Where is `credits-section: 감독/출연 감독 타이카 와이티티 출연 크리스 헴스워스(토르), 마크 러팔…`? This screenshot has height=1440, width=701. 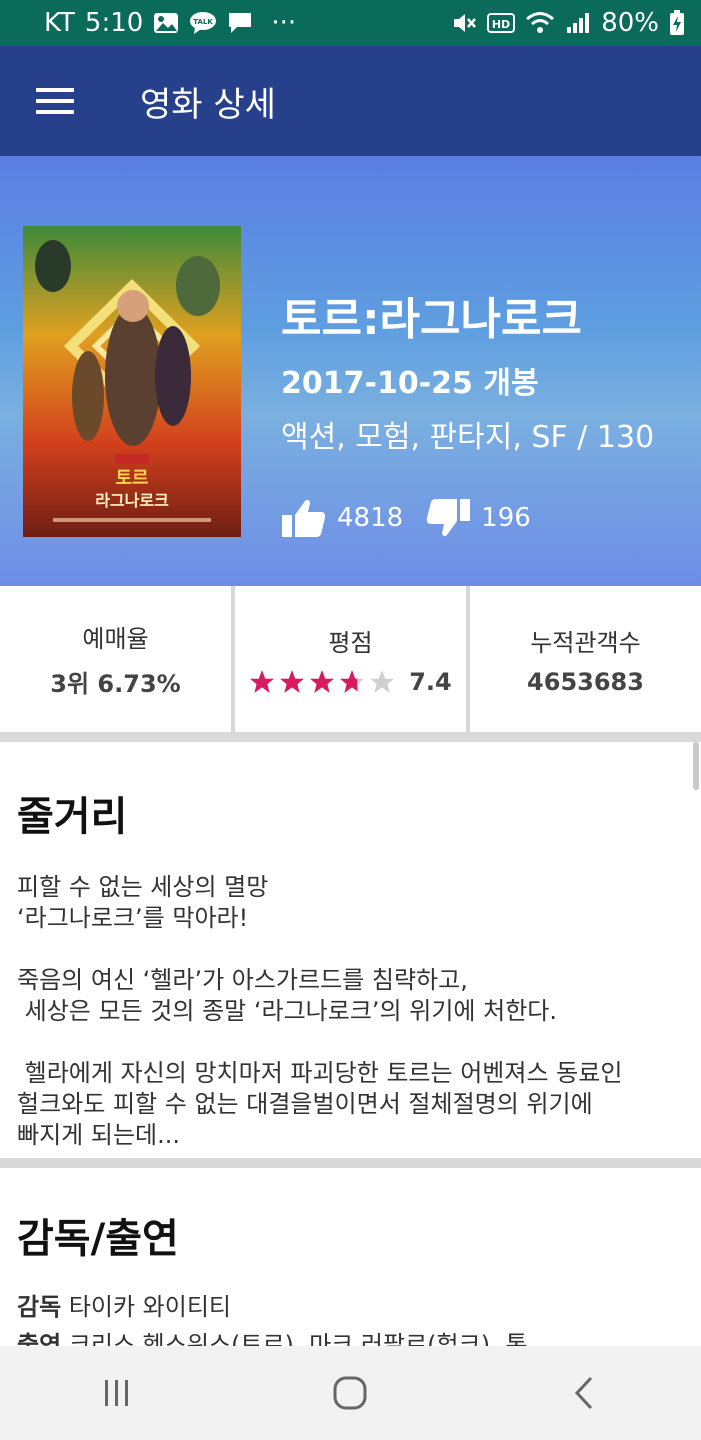 credits-section: 감독/출연 감독 타이카 와이티티 출연 크리스 헴스워스(토르), 마크 러팔… is located at coordinates (350, 1257).